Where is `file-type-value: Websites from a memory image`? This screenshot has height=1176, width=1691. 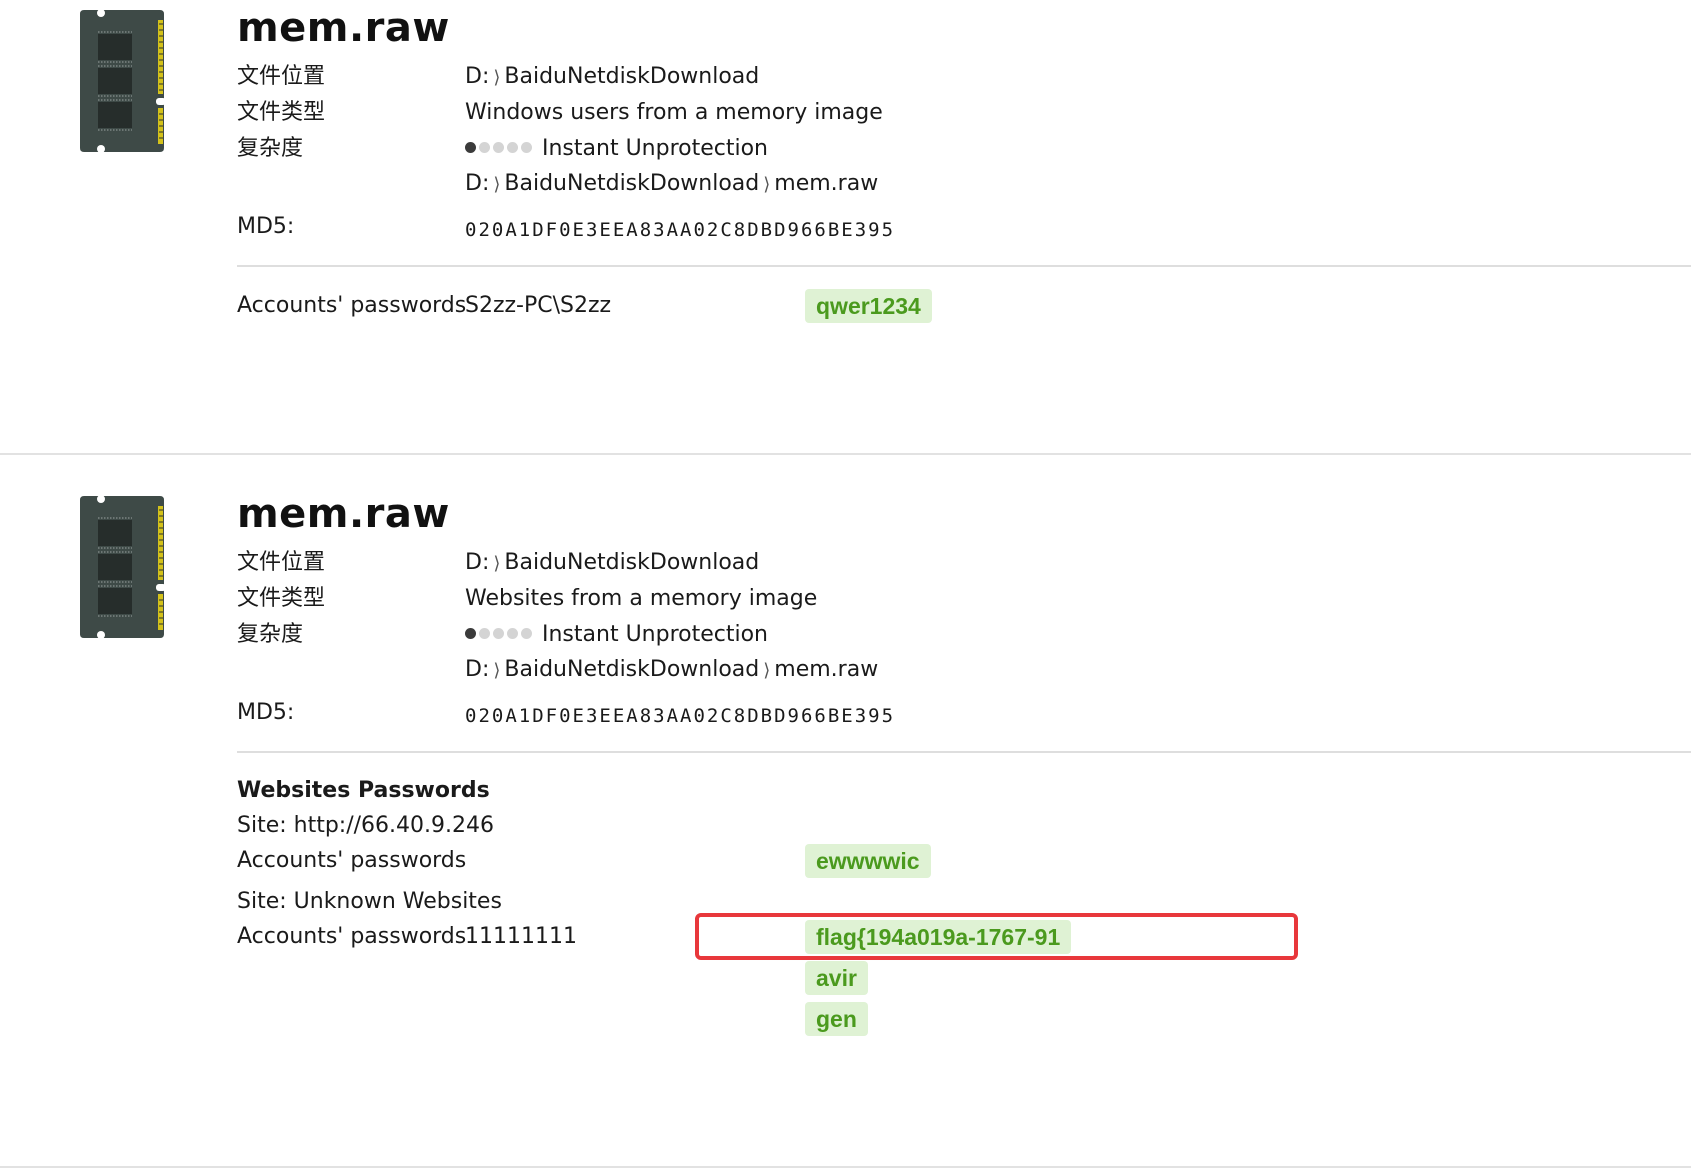
file-type-value: Websites from a memory image is located at coordinates (641, 598).